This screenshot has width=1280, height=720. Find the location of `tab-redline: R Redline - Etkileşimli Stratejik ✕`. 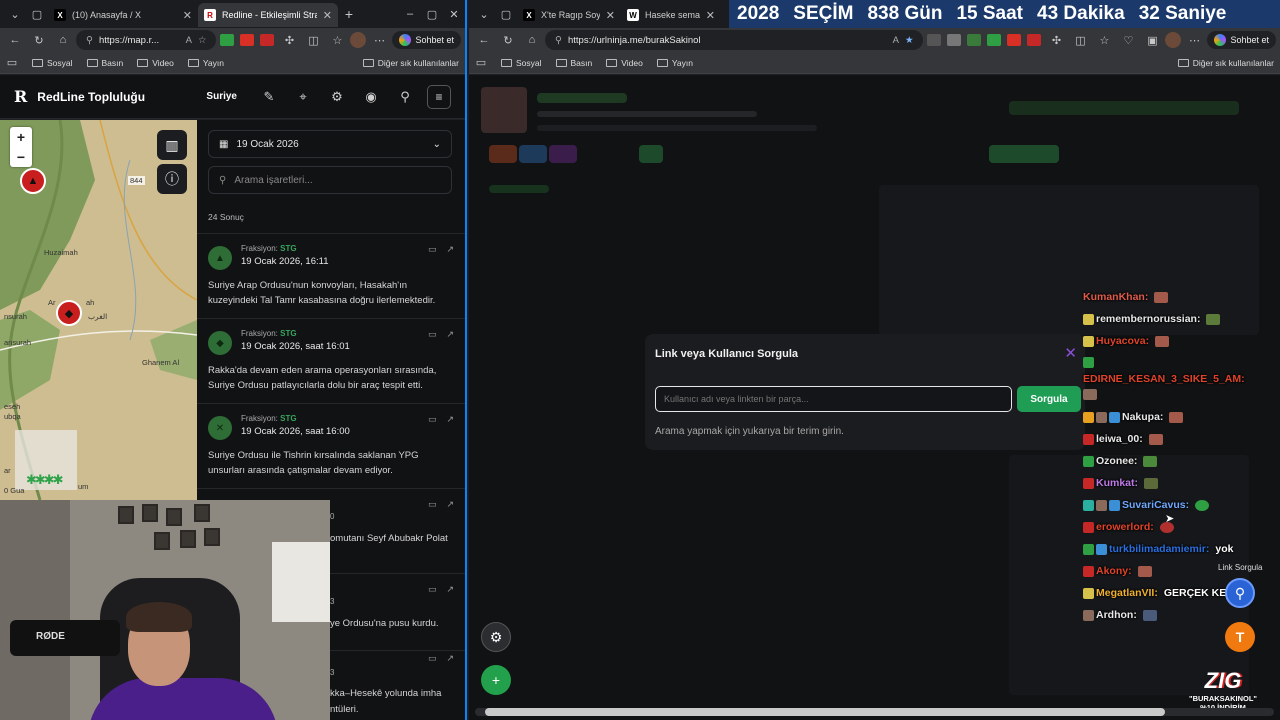

tab-redline: R Redline - Etkileşimli Stratejik ✕ is located at coordinates (268, 15).